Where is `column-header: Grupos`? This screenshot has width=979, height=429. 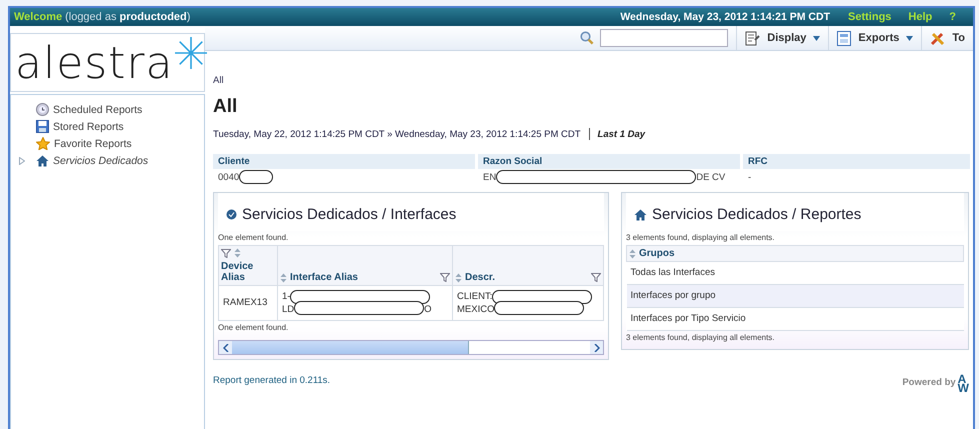
column-header: Grupos is located at coordinates (795, 254).